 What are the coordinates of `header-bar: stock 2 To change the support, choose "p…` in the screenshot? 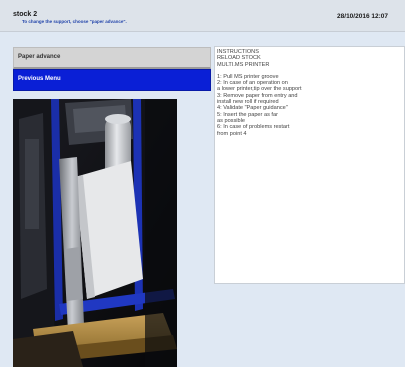 It's located at (202, 16).